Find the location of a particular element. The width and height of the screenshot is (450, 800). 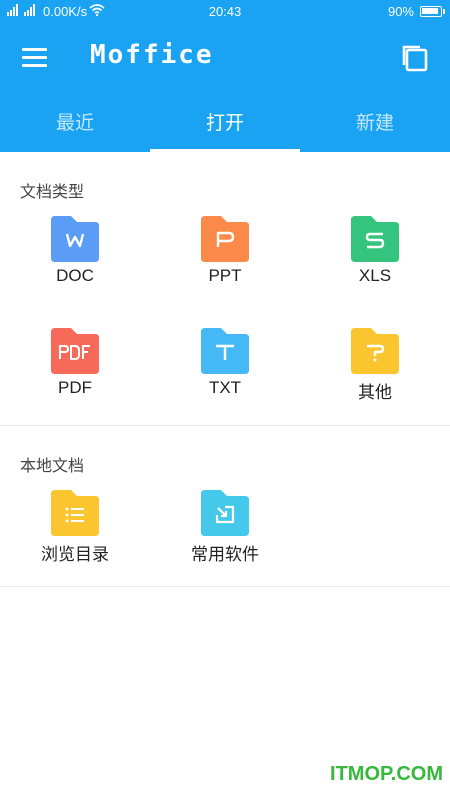

tab-recent: 最近 is located at coordinates (75, 126).